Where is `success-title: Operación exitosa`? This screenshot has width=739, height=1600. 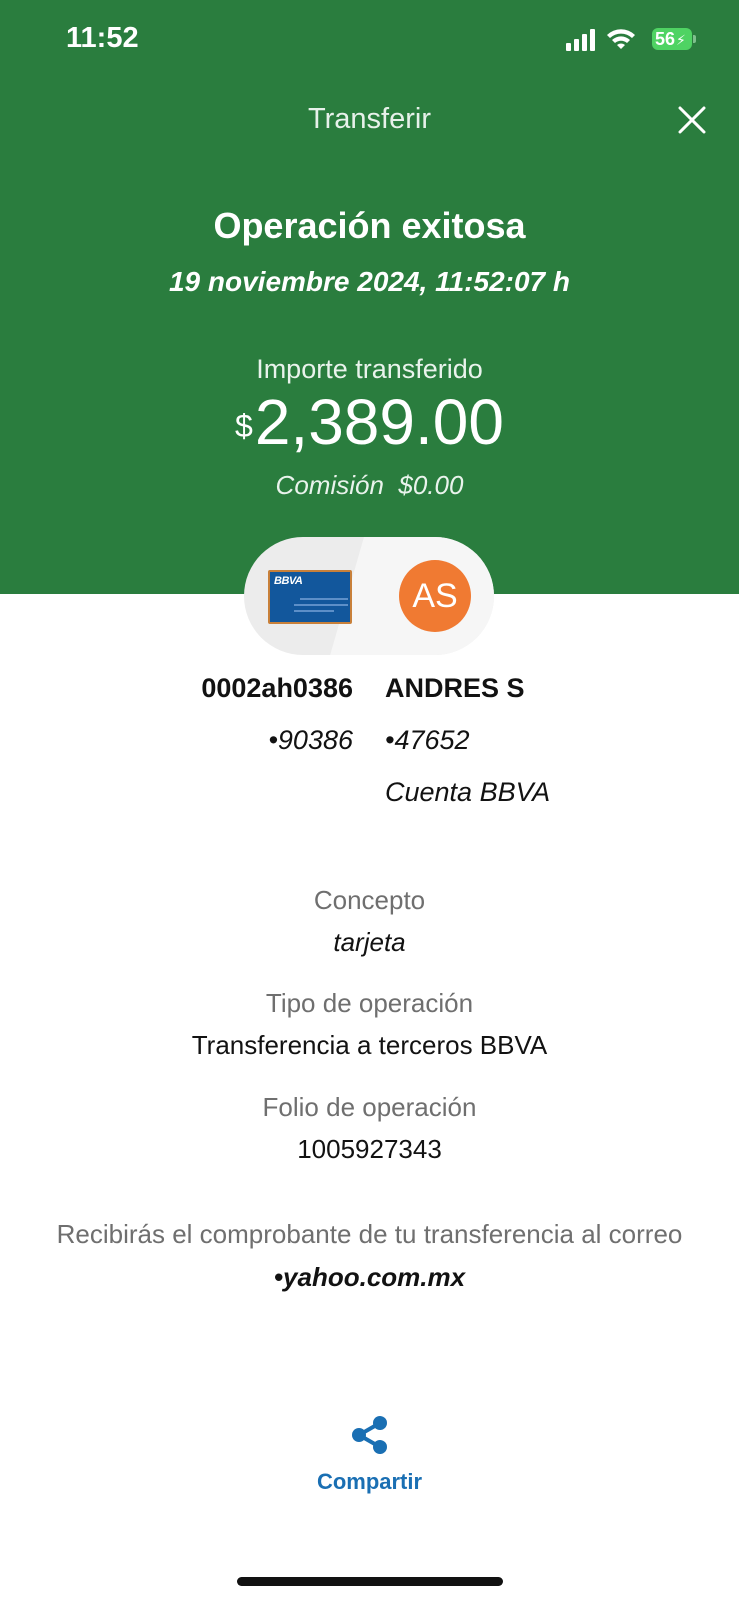
success-title: Operación exitosa is located at coordinates (369, 225).